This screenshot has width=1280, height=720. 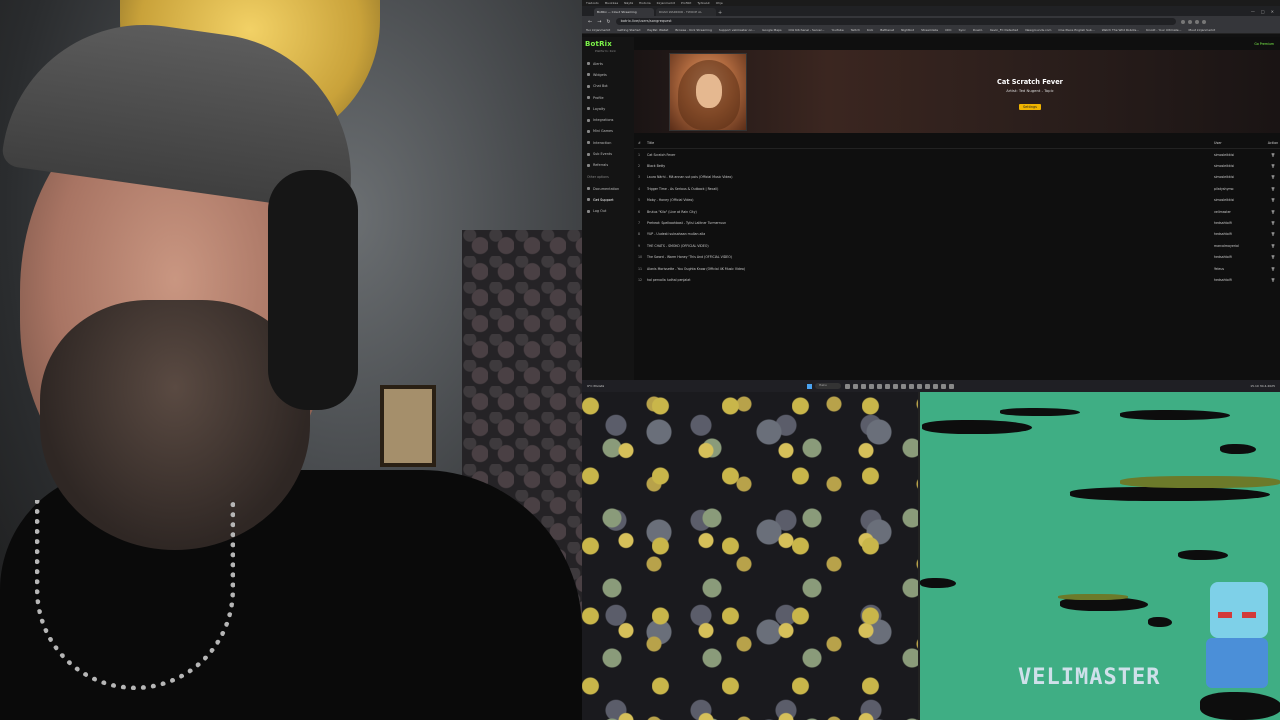 I want to click on sidebar-item-get-support: Get Support, so click(x=608, y=199).